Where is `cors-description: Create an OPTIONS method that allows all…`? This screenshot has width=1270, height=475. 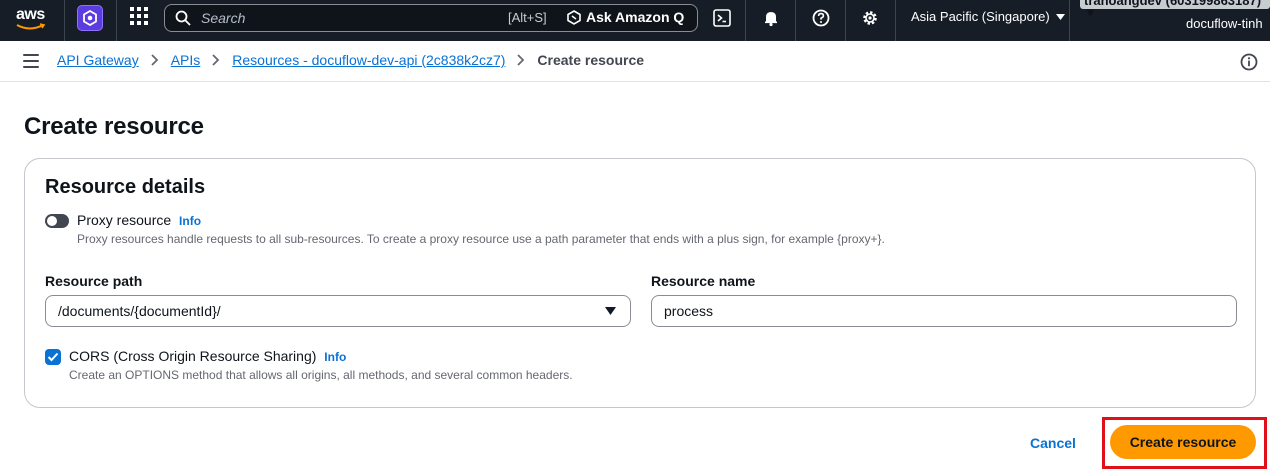
cors-description: Create an OPTIONS method that allows all… is located at coordinates (321, 375).